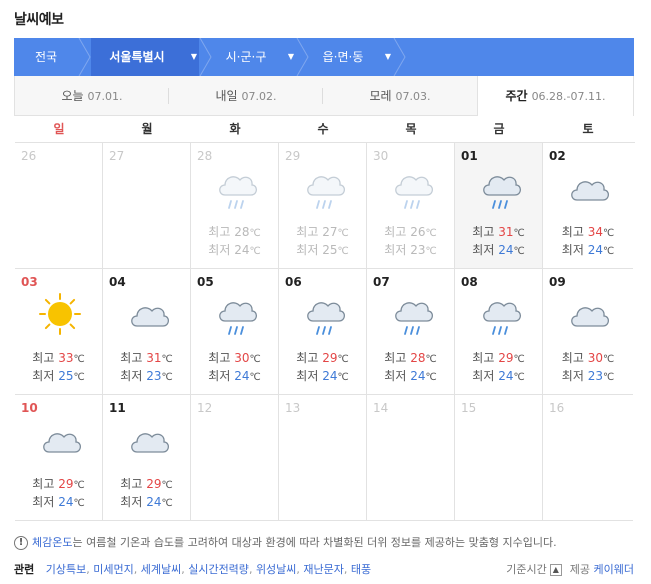 The width and height of the screenshot is (651, 584). Describe the element at coordinates (555, 570) in the screenshot. I see `chevron-up-icon: ▲` at that location.